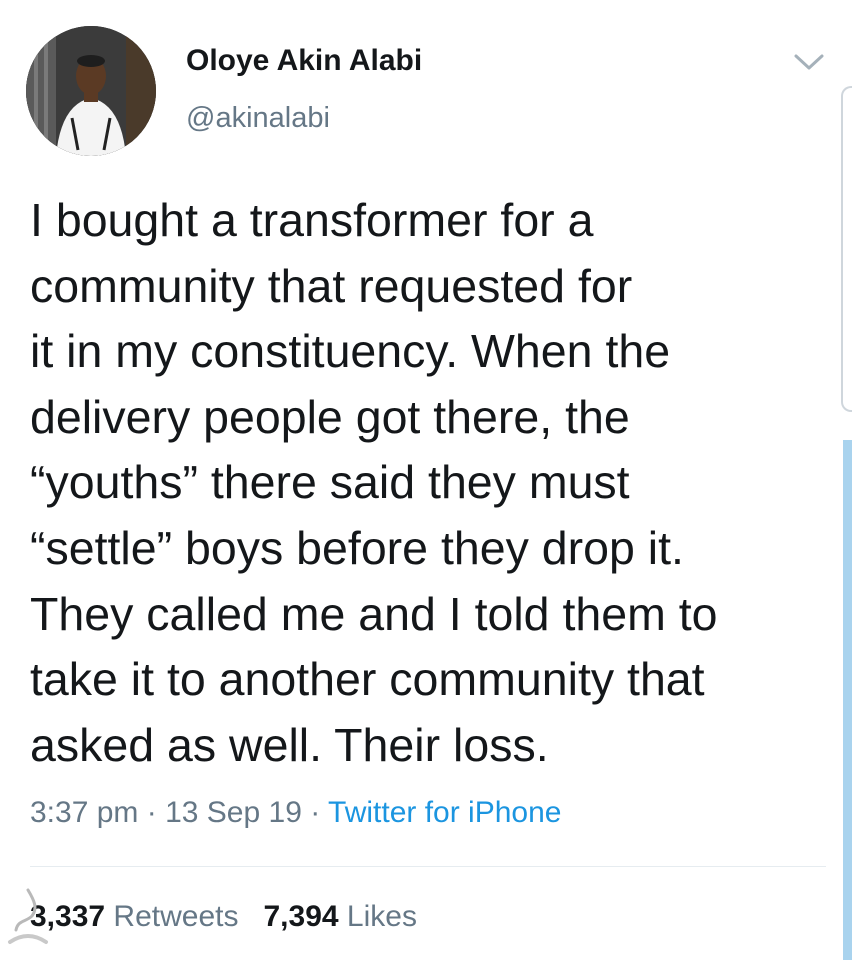 Image resolution: width=852 pixels, height=960 pixels. Describe the element at coordinates (258, 118) in the screenshot. I see `user-handle: @akinalabi` at that location.